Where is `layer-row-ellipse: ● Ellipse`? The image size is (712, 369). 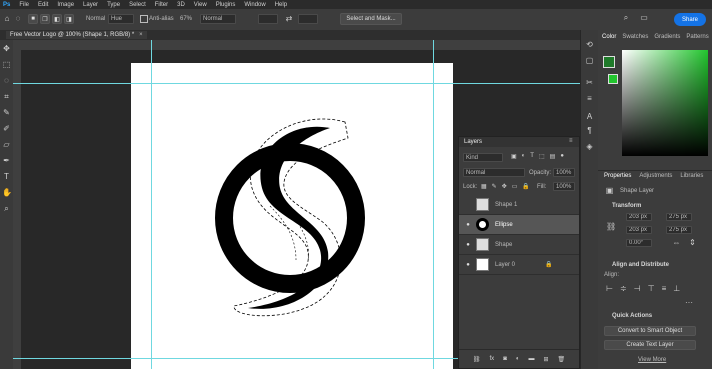
layer-row-ellipse: ● Ellipse is located at coordinates (519, 225).